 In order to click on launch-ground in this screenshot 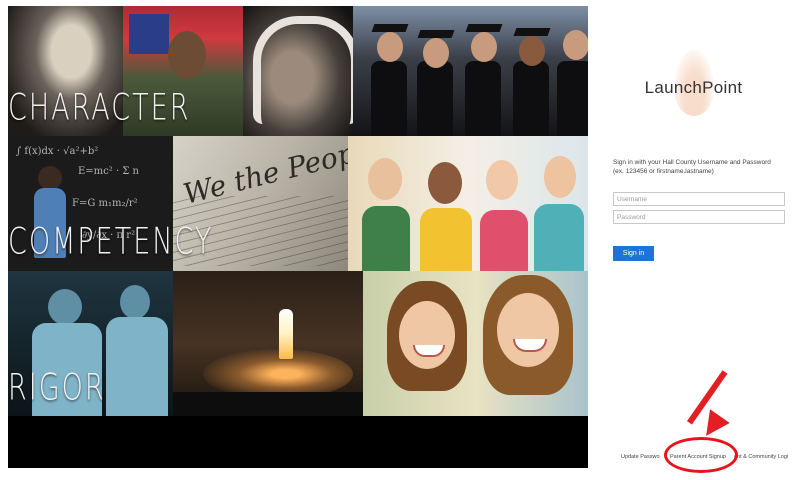, I will do `click(268, 404)`.